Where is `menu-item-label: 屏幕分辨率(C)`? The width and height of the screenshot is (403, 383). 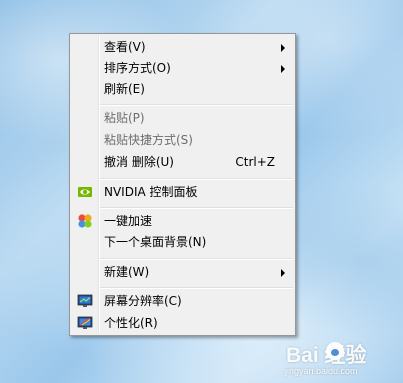
menu-item-label: 屏幕分辨率(C) is located at coordinates (143, 301).